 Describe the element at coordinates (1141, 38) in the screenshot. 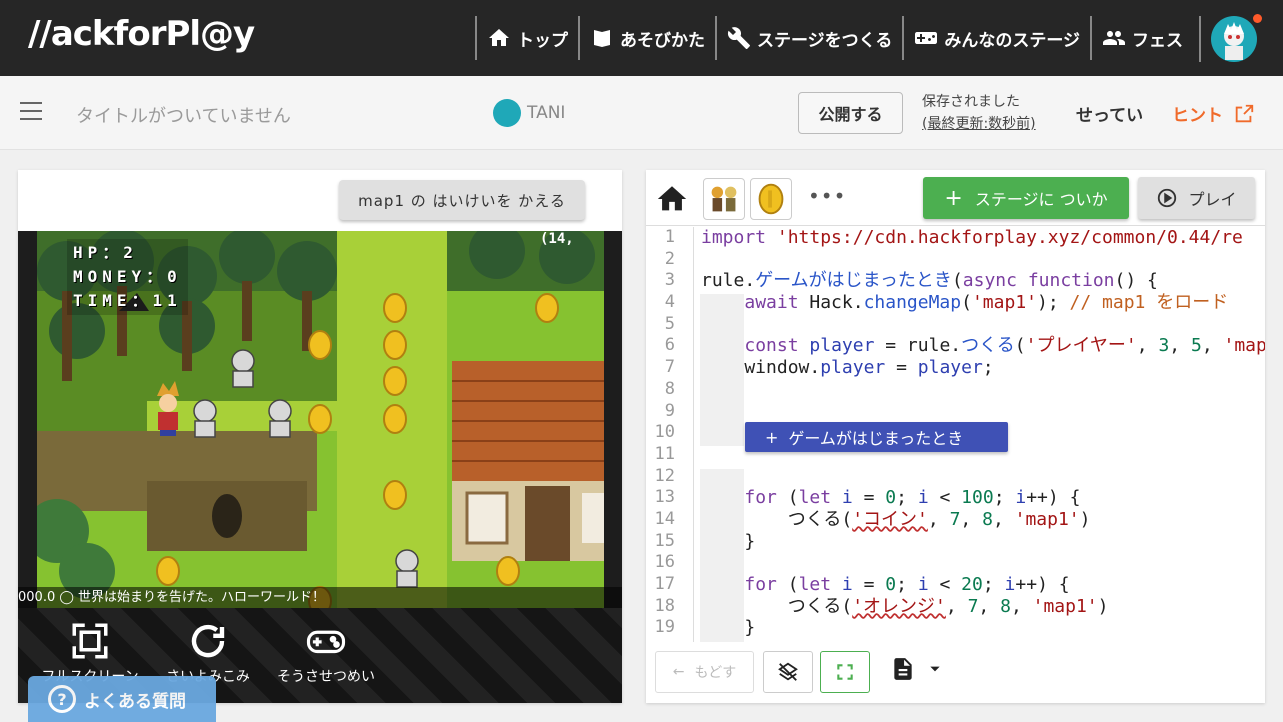

I see `nav-item-fes: フェス` at that location.